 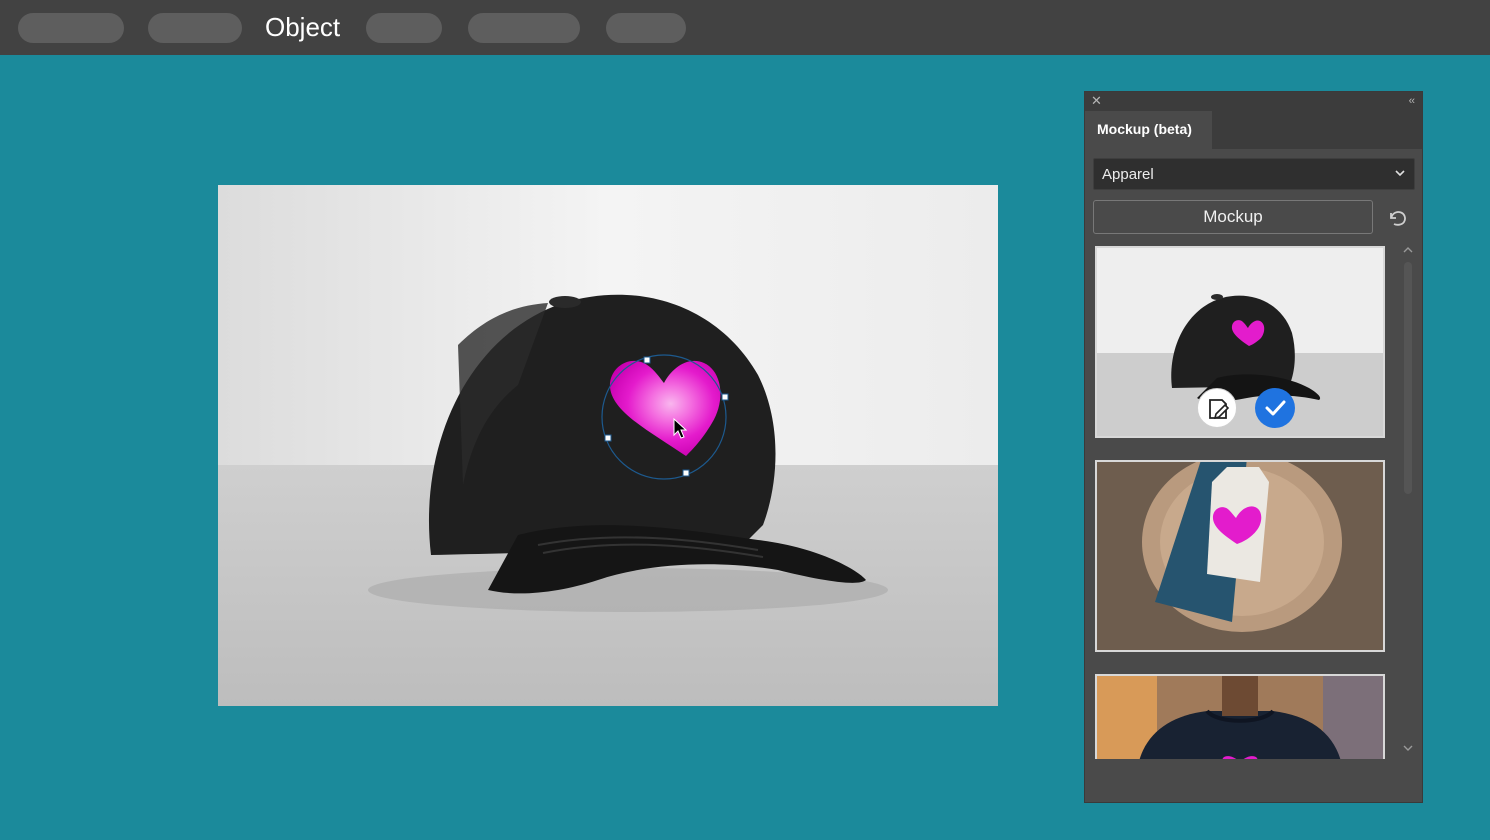 What do you see at coordinates (1400, 173) in the screenshot?
I see `chevron-down-icon` at bounding box center [1400, 173].